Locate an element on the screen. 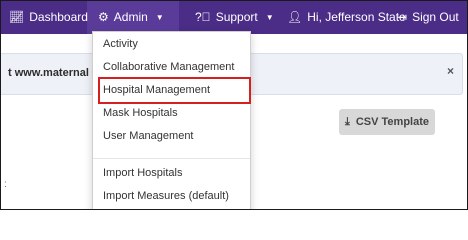  menu-item-mask-hospitals: Mask Hospitals is located at coordinates (140, 113).